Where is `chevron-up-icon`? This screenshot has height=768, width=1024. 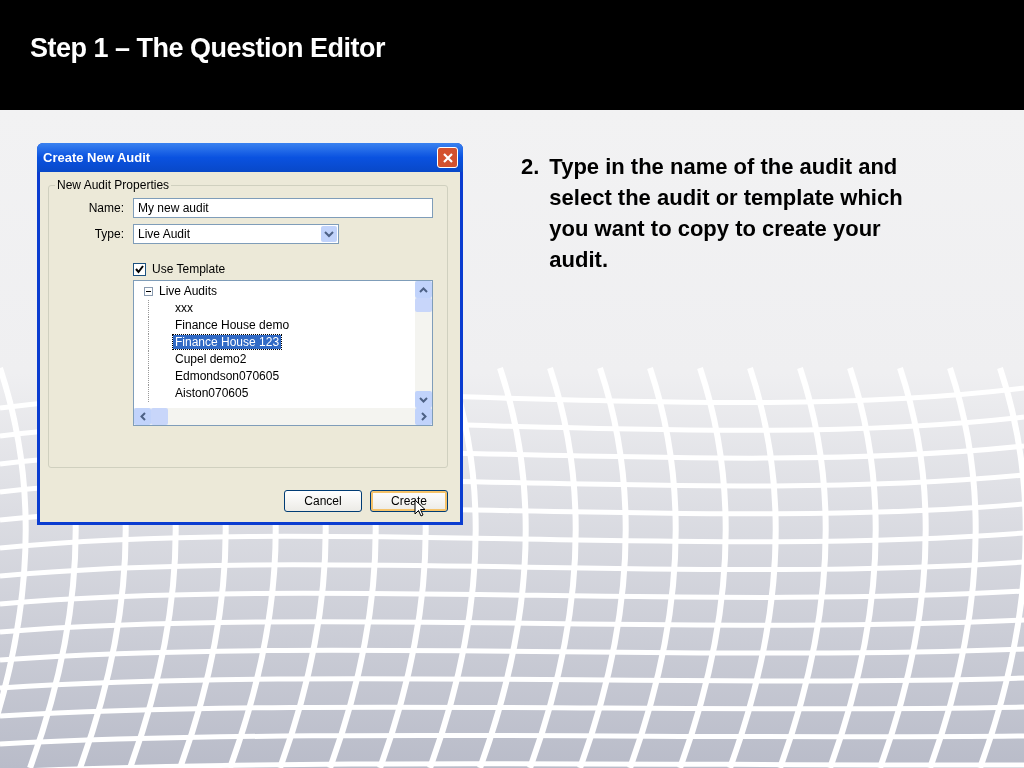
chevron-up-icon is located at coordinates (423, 289).